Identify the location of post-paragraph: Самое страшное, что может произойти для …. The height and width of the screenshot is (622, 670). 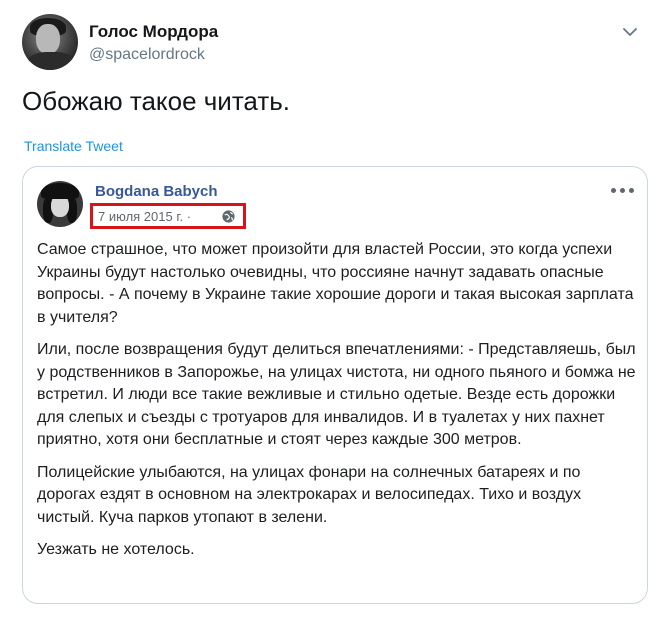
(335, 283).